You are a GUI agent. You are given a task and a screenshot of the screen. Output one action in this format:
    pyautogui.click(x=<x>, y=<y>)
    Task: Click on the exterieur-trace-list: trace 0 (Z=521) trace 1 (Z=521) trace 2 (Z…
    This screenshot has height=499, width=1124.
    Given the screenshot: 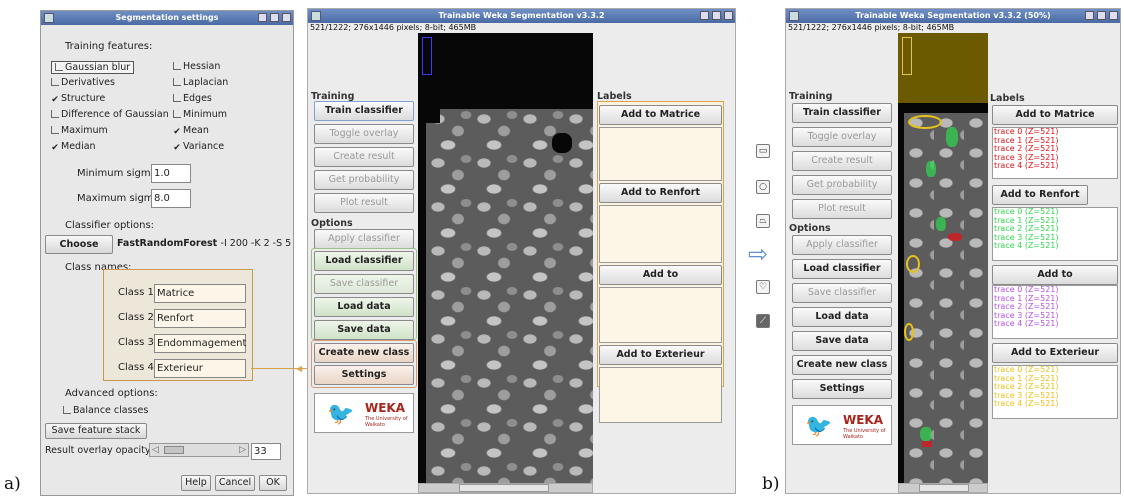 What is the action you would take?
    pyautogui.click(x=1055, y=392)
    